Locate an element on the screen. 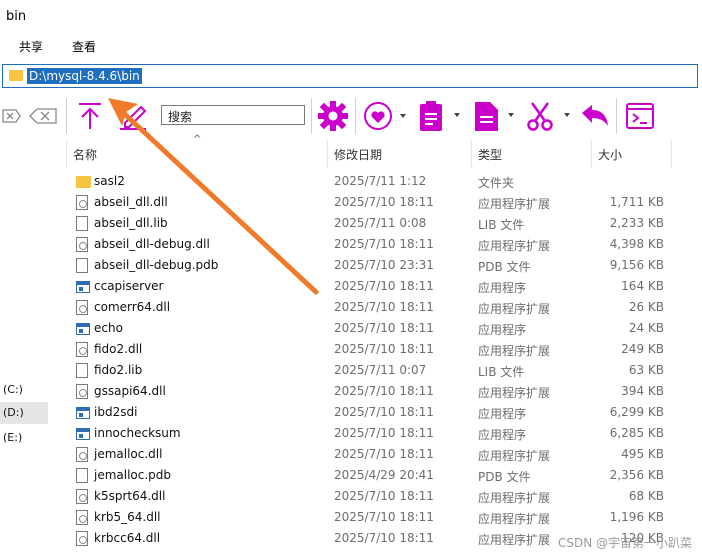  up-level-button is located at coordinates (90, 116).